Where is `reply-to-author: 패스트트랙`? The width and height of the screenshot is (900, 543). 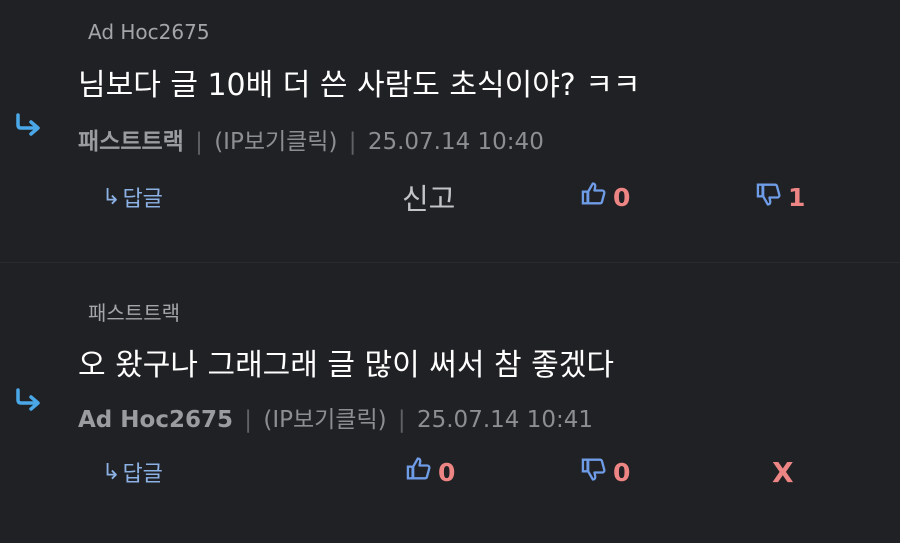 reply-to-author: 패스트트랙 is located at coordinates (134, 311).